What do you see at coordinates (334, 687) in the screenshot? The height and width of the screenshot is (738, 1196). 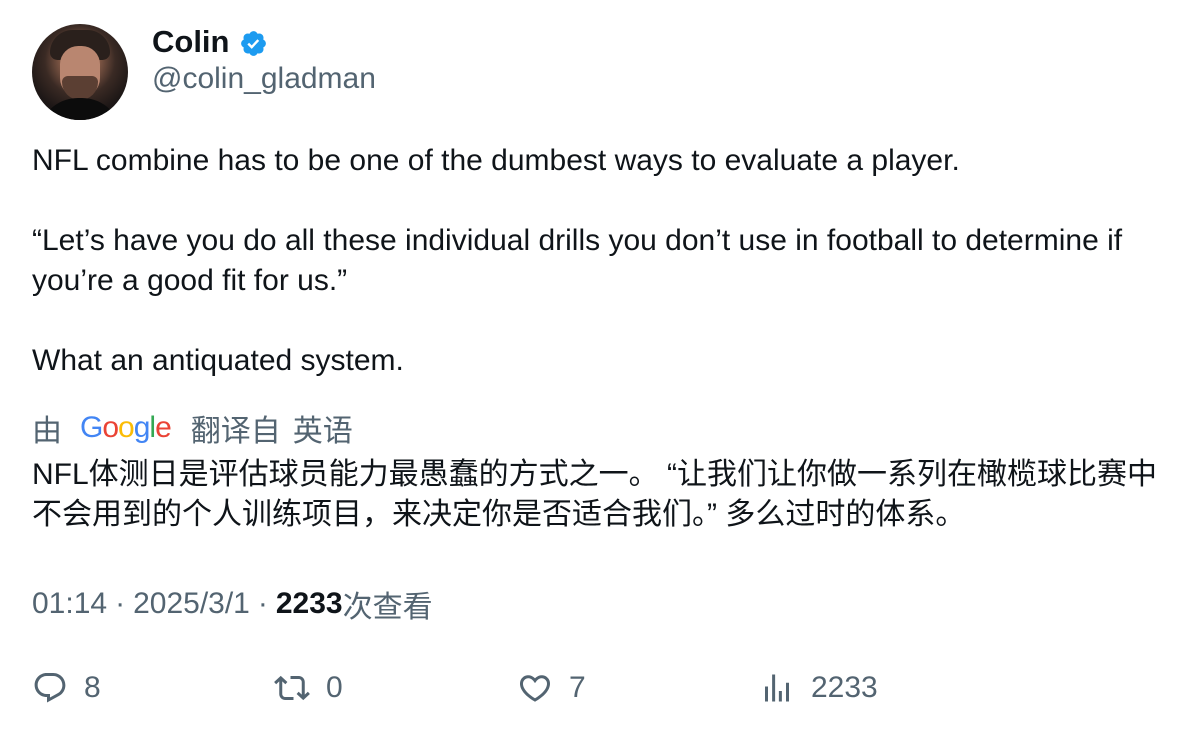 I see `retweet-count: 0` at bounding box center [334, 687].